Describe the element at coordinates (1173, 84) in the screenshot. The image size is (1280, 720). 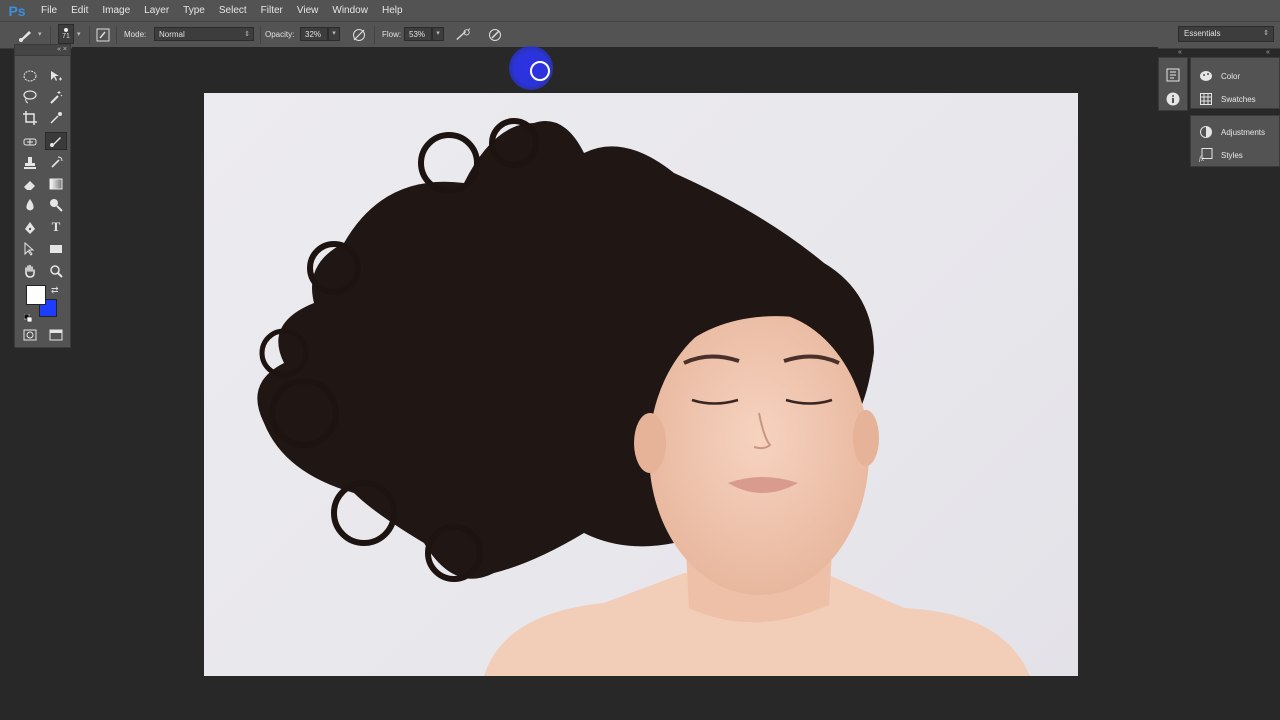
I see `dock-icon-strip` at that location.